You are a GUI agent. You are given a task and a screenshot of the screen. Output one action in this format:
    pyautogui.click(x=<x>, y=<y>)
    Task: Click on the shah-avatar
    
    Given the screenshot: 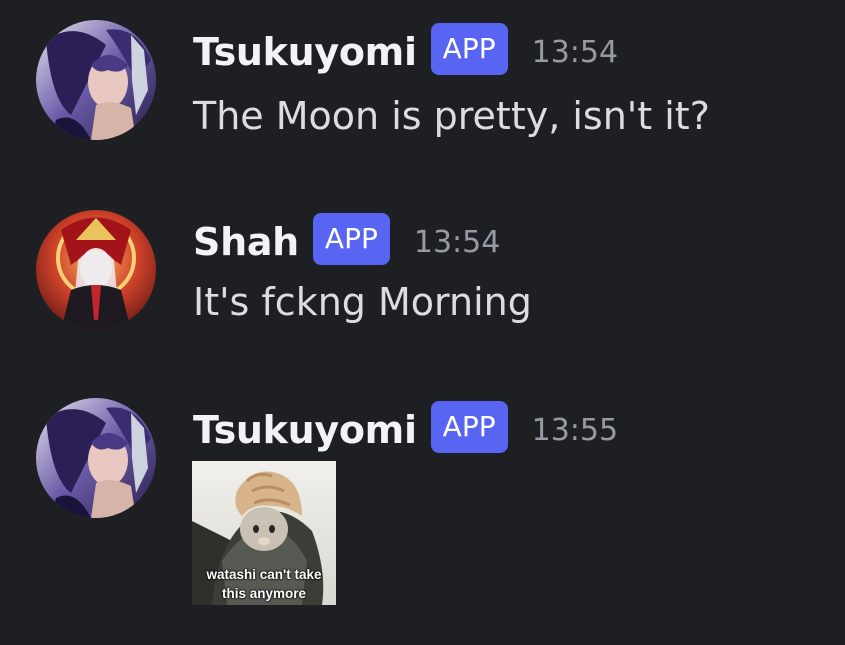 What is the action you would take?
    pyautogui.click(x=96, y=270)
    